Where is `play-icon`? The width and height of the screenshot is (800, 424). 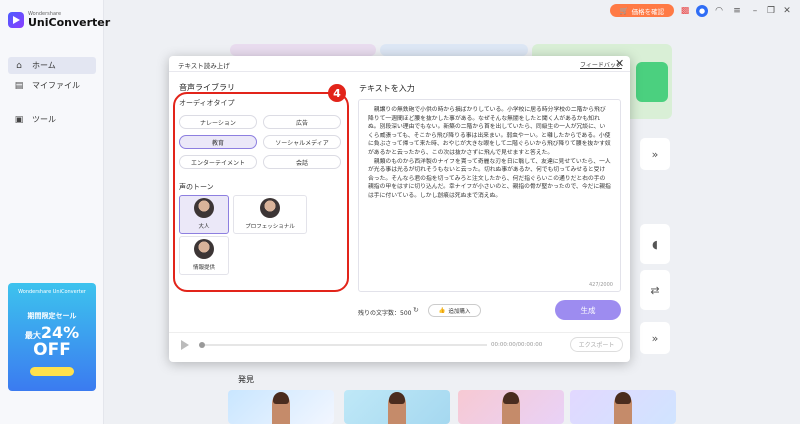
play-icon is located at coordinates (185, 345).